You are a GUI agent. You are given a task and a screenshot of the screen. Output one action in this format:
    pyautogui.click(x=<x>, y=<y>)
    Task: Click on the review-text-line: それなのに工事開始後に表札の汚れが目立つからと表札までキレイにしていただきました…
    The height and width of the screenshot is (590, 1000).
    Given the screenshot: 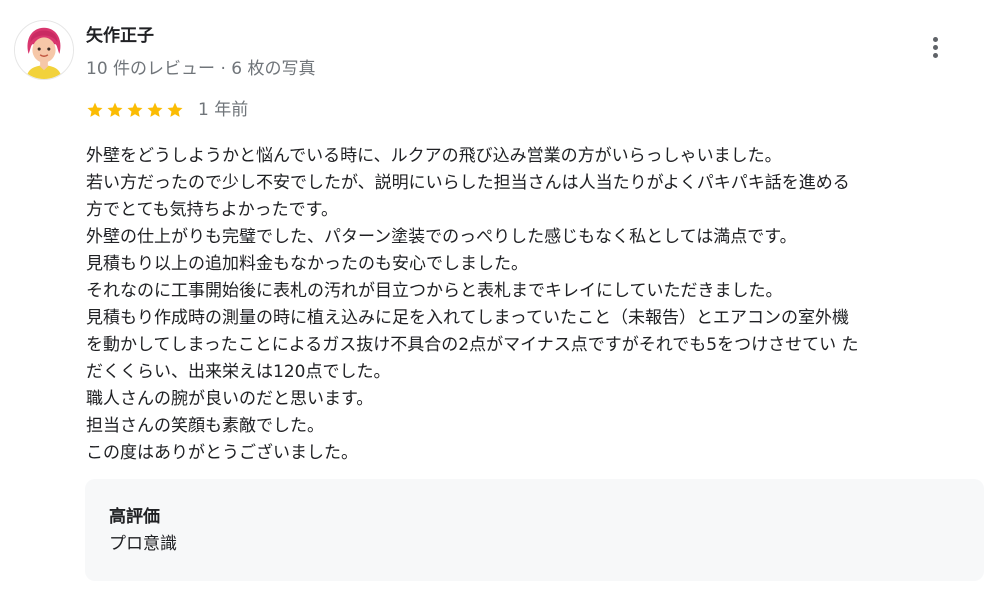 What is the action you would take?
    pyautogui.click(x=434, y=291)
    